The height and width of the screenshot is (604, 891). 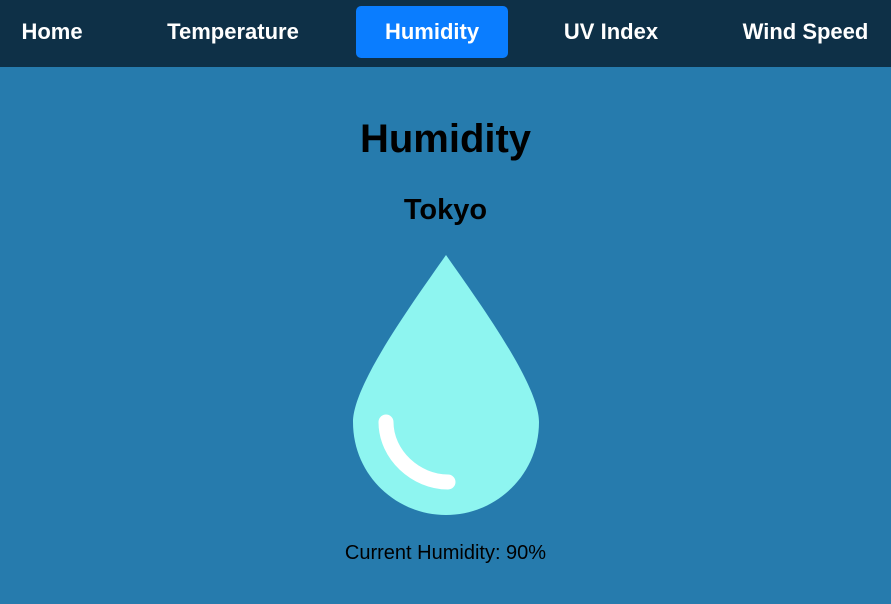 I want to click on city-name: Tokyo, so click(x=445, y=210).